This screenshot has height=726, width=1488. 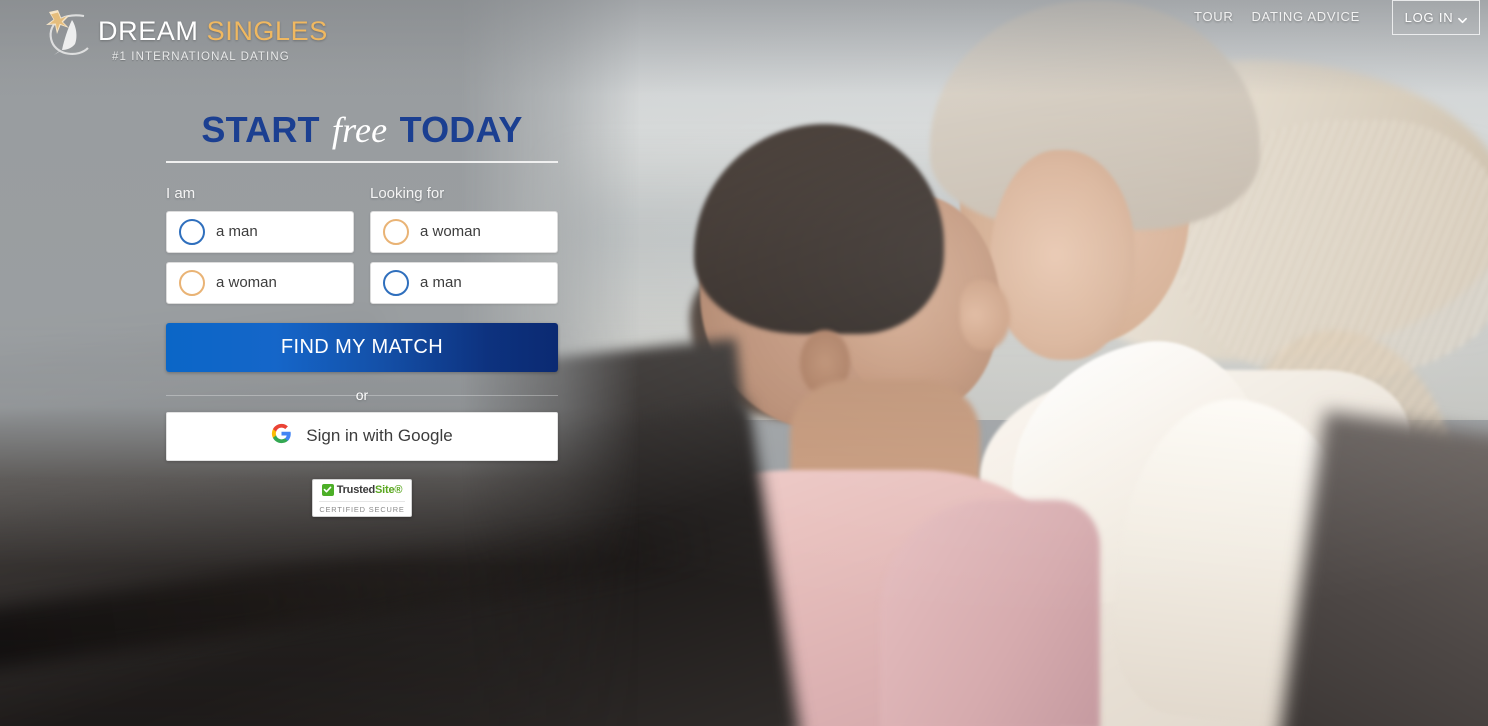 I want to click on i-am-label: I am, so click(x=181, y=193).